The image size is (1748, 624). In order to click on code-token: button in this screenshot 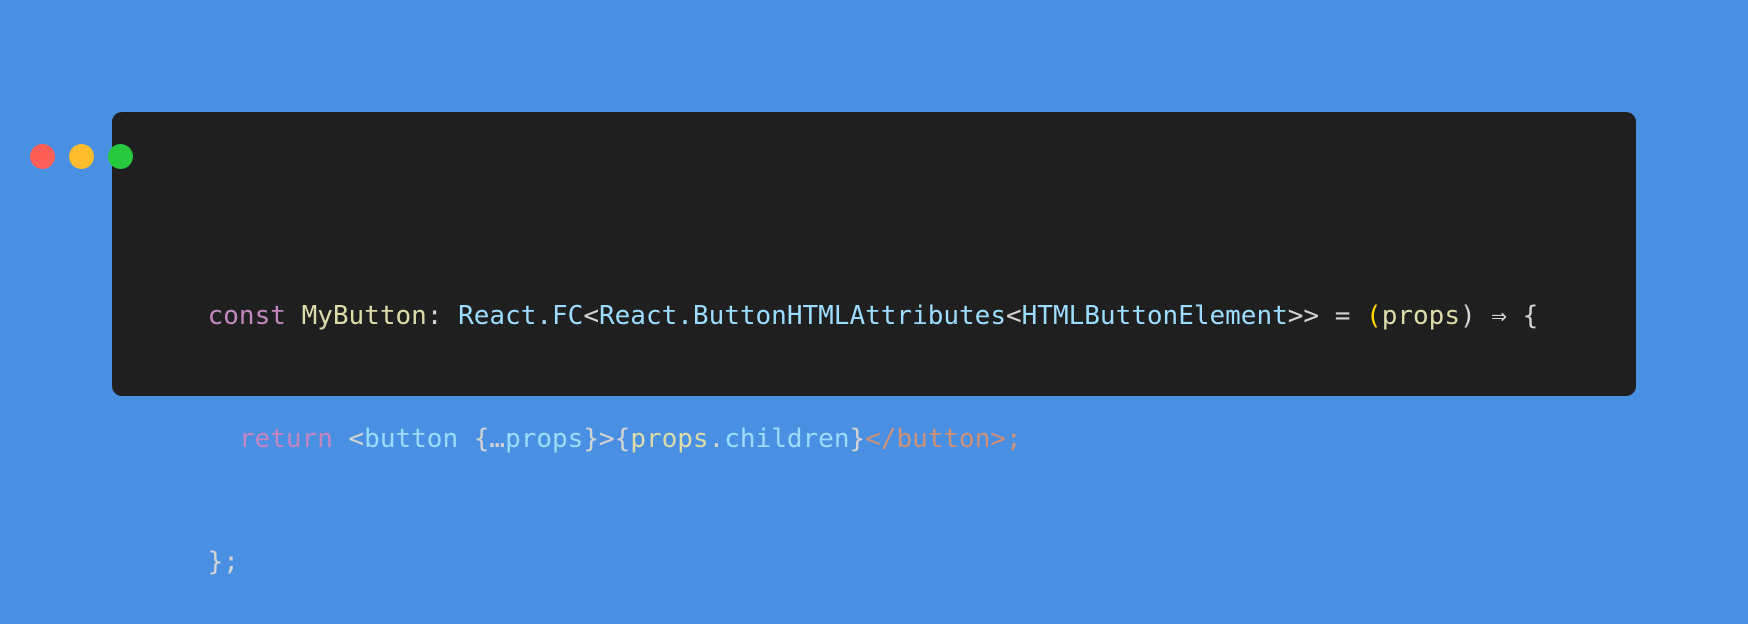, I will do `click(411, 439)`.